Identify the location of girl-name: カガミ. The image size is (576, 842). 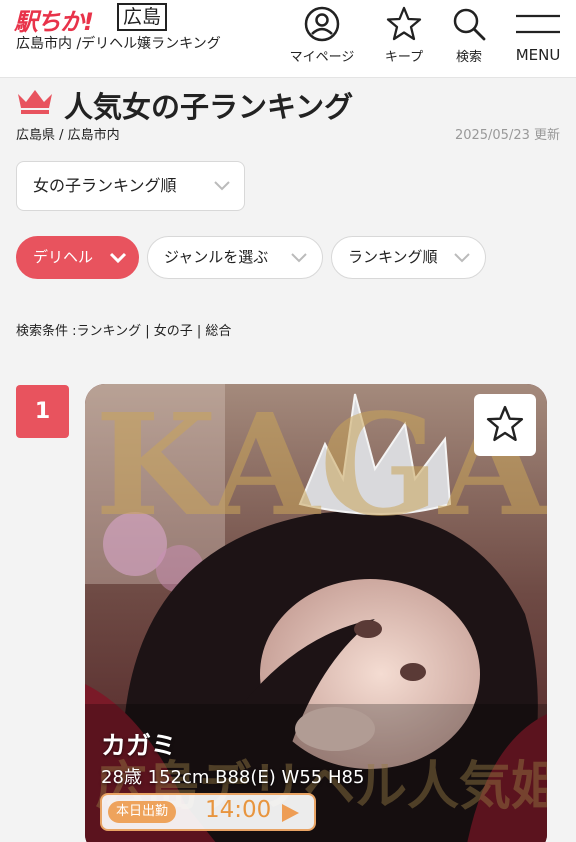
(138, 744).